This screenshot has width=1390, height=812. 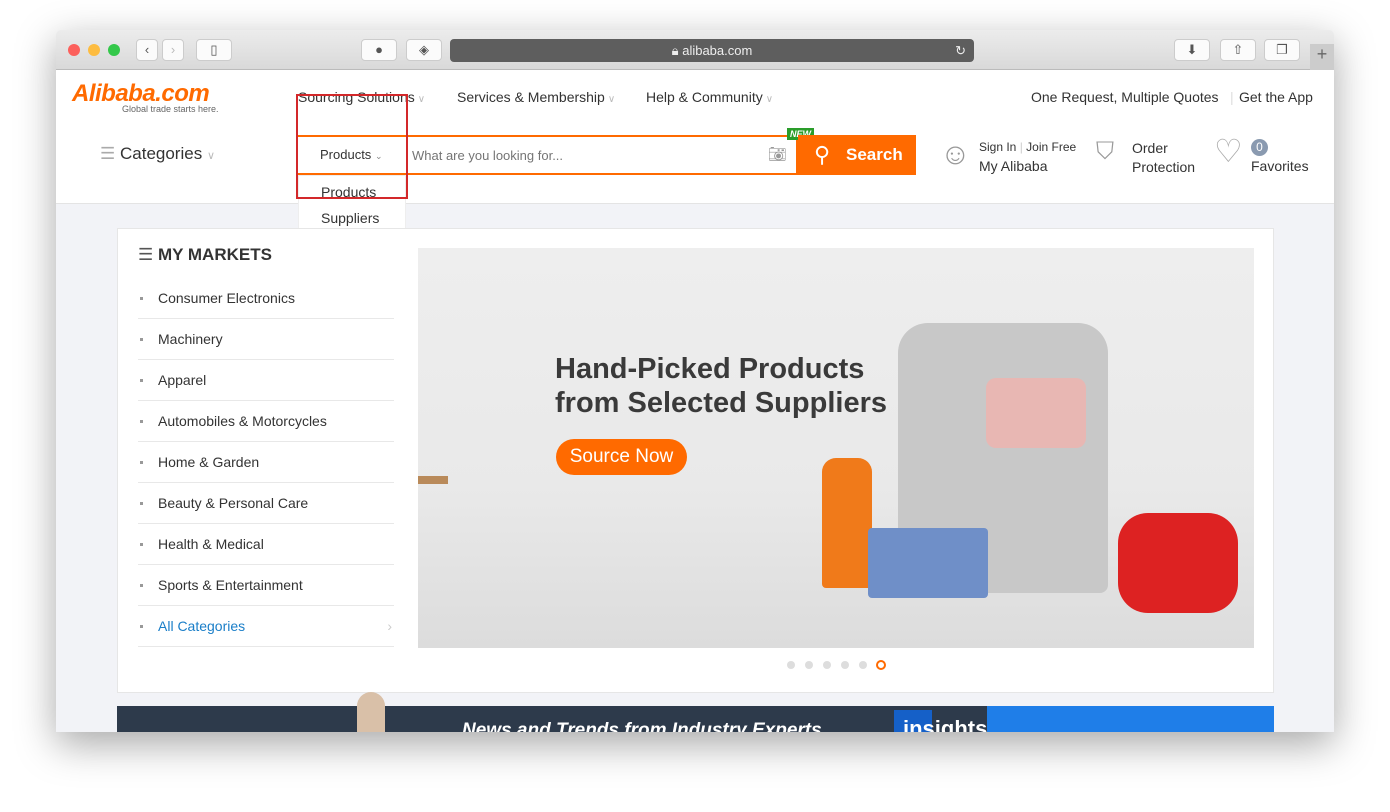 What do you see at coordinates (955, 154) in the screenshot?
I see `user-icon: ☺︎` at bounding box center [955, 154].